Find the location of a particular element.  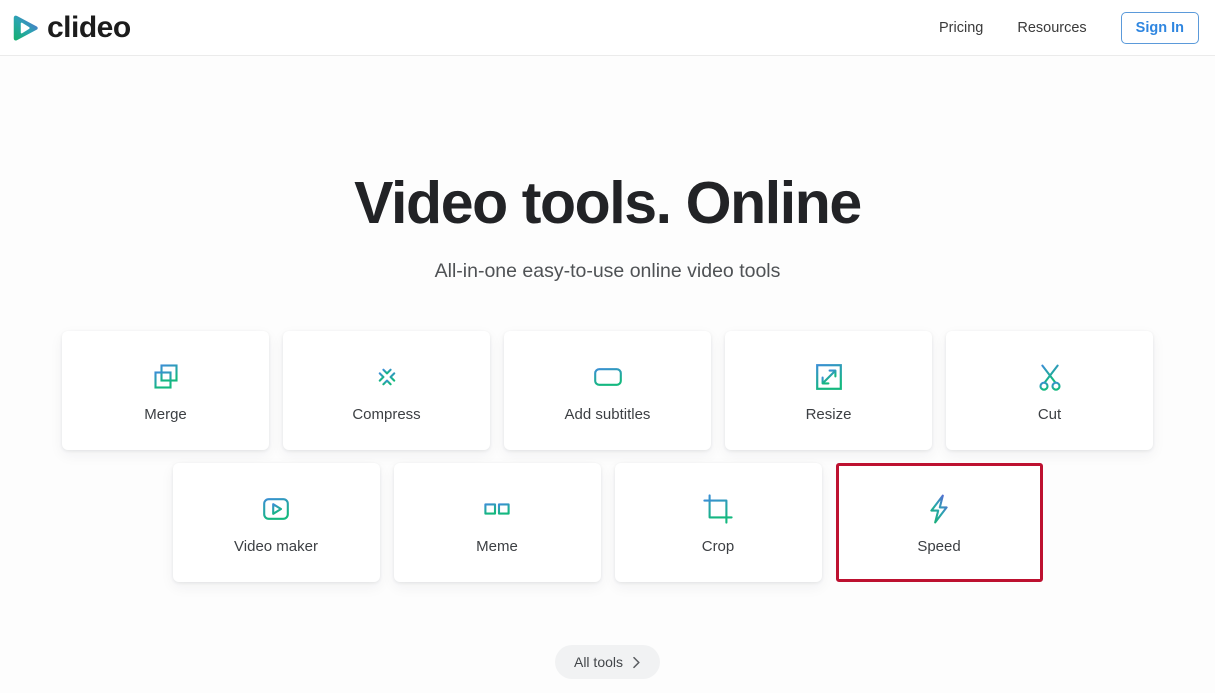

tool-card-add-subtitles: Add subtitles is located at coordinates (607, 390).